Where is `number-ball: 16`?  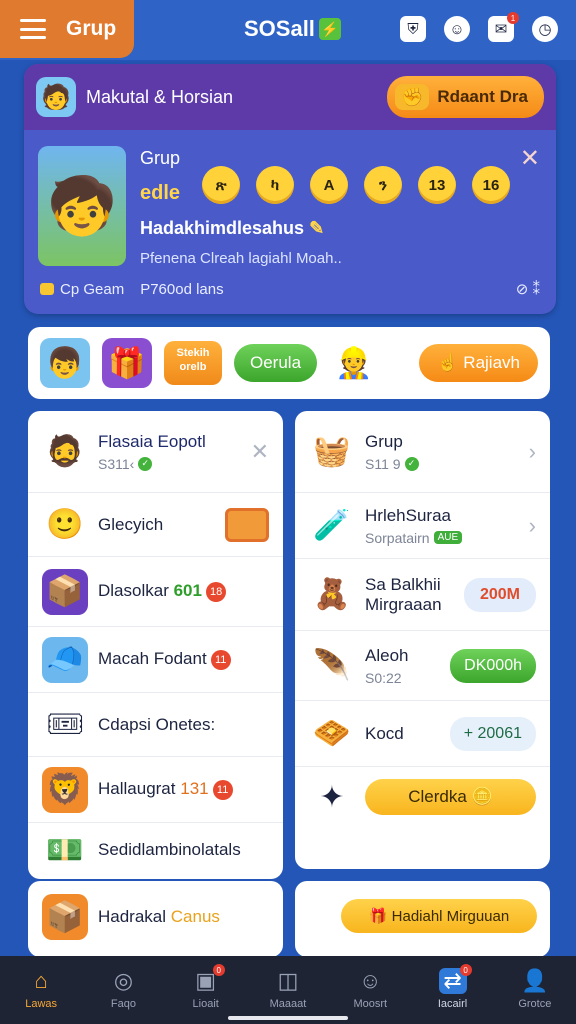 number-ball: 16 is located at coordinates (491, 185).